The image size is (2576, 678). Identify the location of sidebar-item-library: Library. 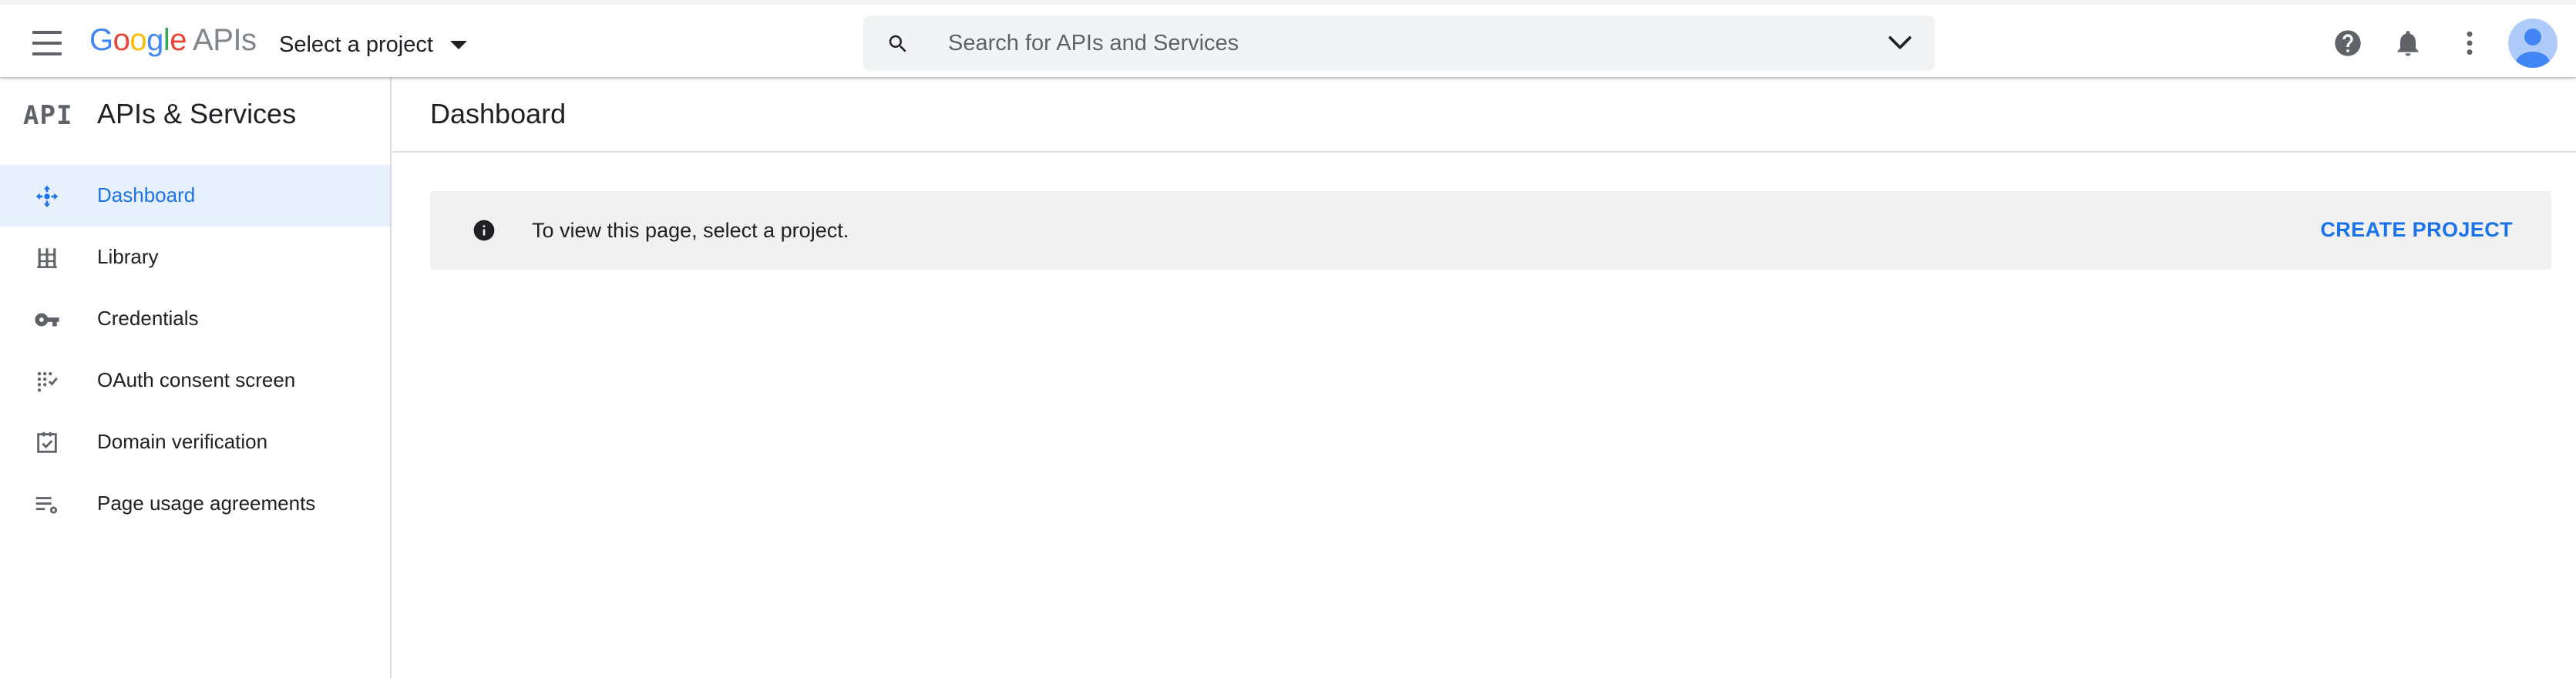
(195, 257).